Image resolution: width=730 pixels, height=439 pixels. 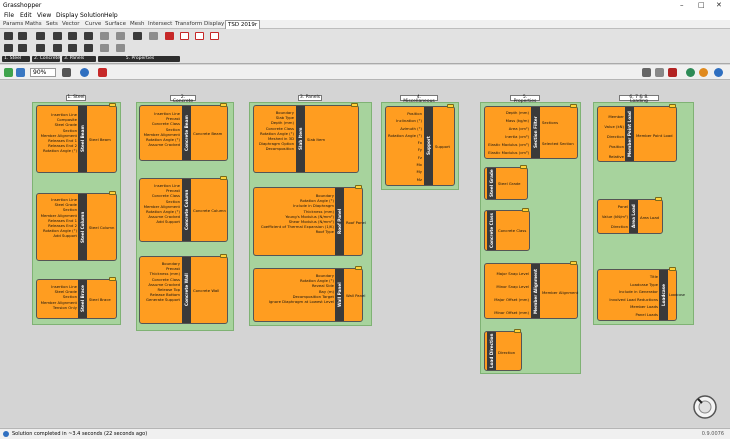 I want to click on point-load-tool-icon, so click(x=184, y=36).